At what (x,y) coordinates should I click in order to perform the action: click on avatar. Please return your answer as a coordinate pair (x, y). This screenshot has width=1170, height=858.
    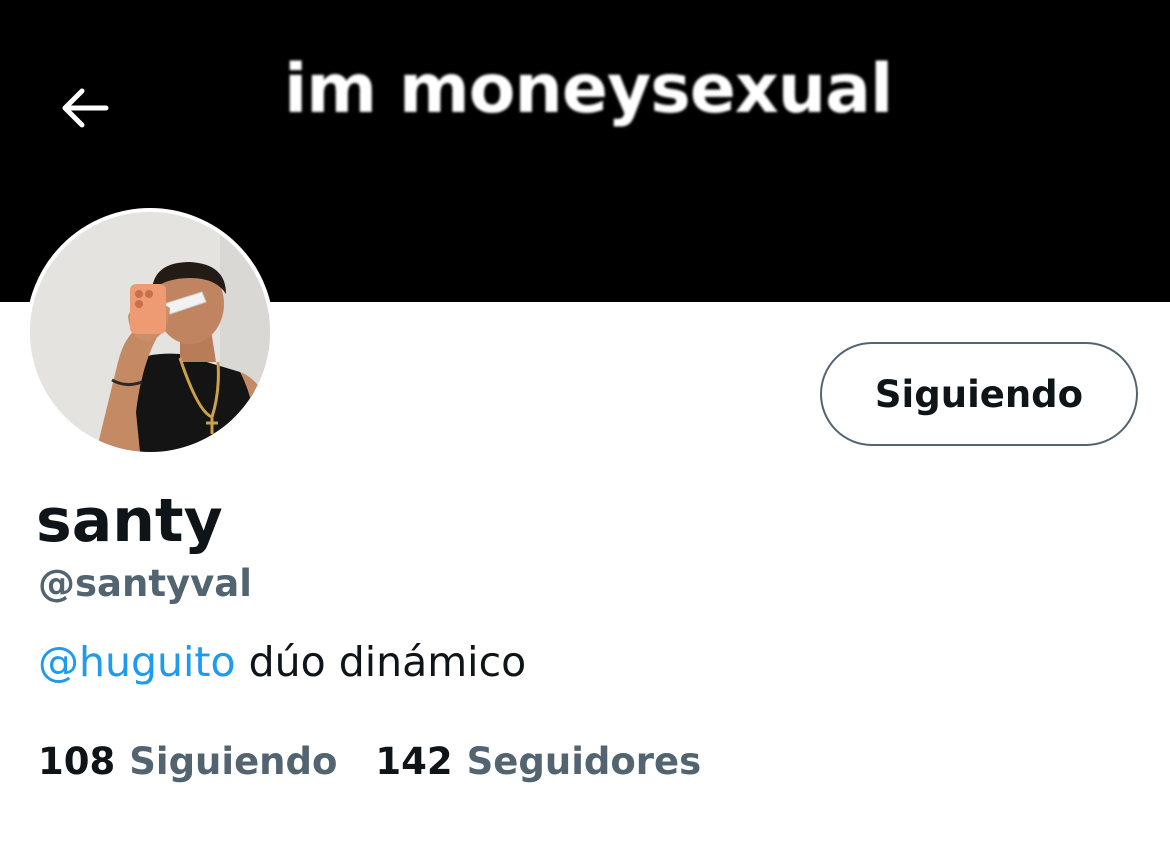
    Looking at the image, I should click on (150, 332).